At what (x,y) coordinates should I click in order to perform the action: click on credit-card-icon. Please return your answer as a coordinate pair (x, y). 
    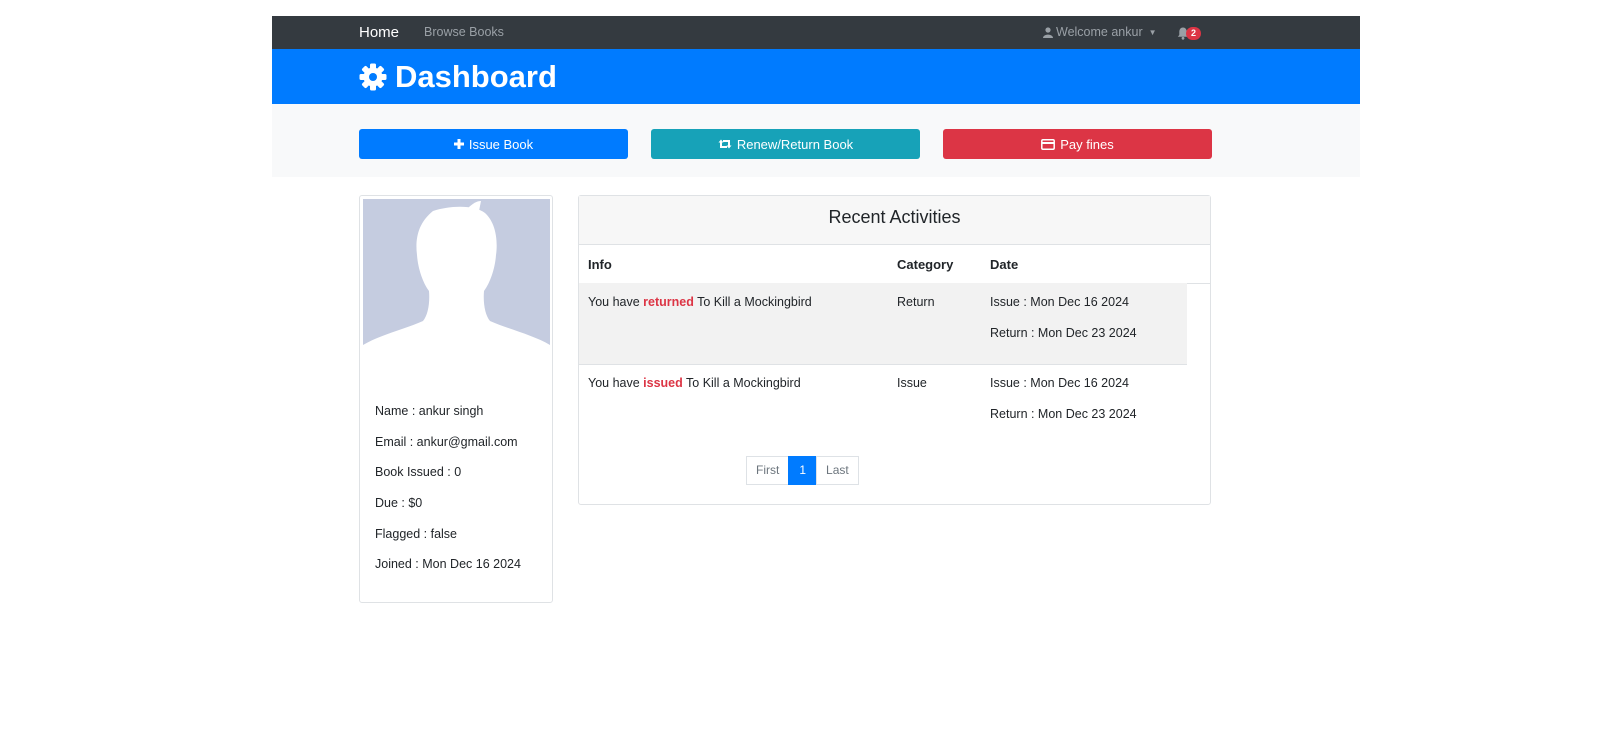
    Looking at the image, I should click on (1048, 144).